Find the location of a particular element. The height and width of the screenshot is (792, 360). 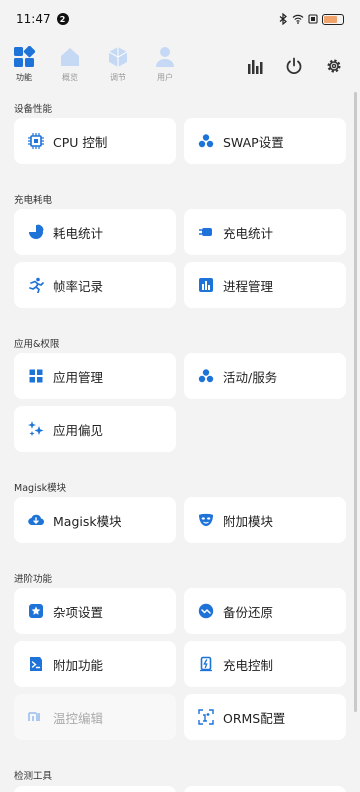

card-process-manager: 进程管理 is located at coordinates (265, 285).